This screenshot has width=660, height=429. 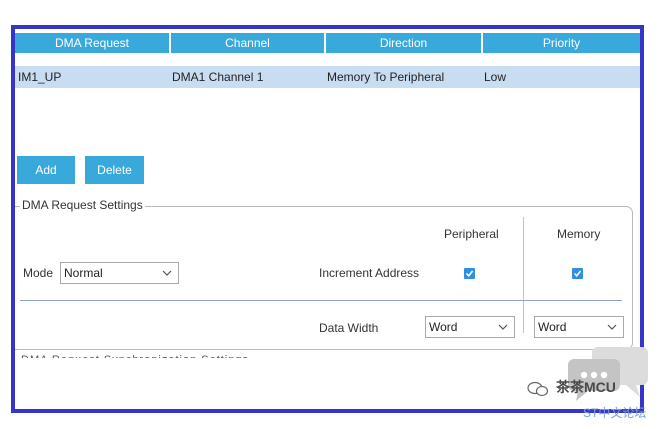 I want to click on mode-select: Normal, so click(x=119, y=273).